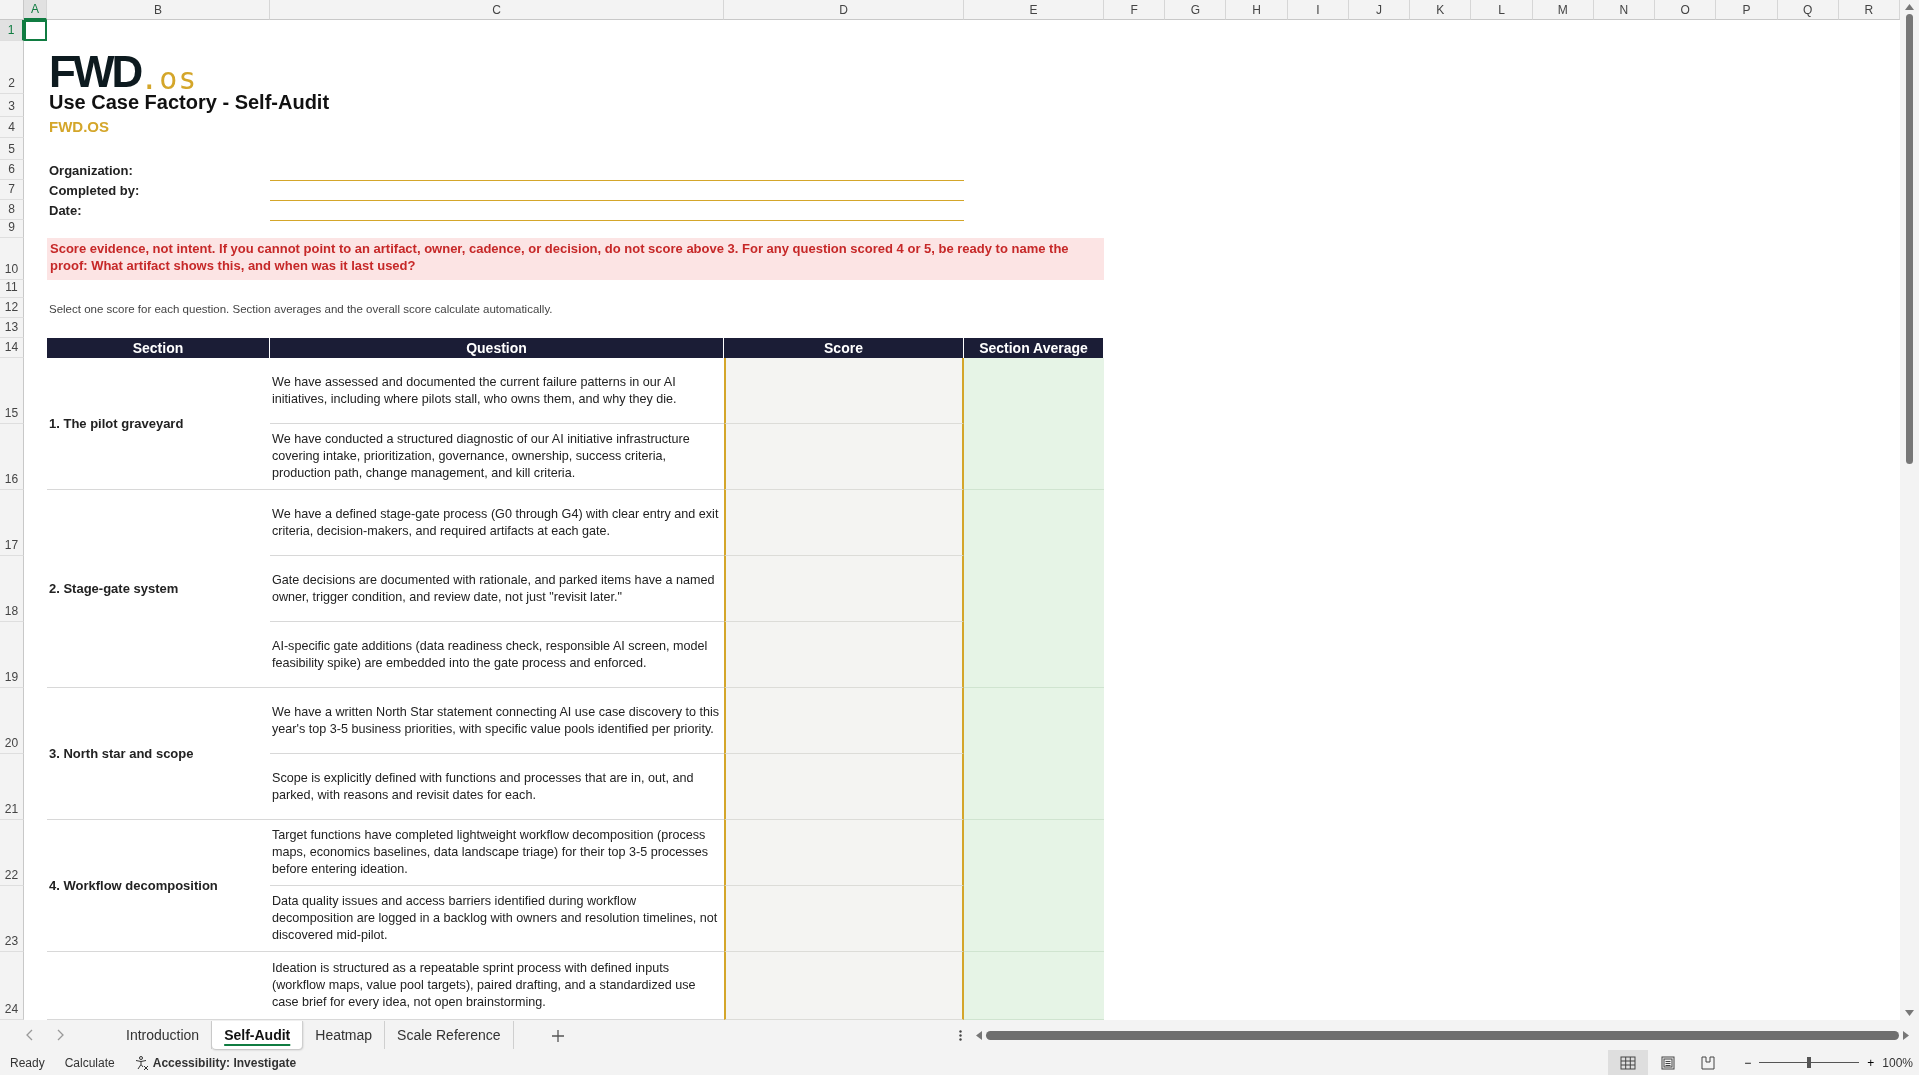  I want to click on warning-note: Score evidence, not intent. If you cannot point to an artifact, owner, cadence, or decision, do not score above 3. For any question scored 4 or 5, be ready to name the proof: What artifact shows this, and when was it last used?, so click(575, 259).